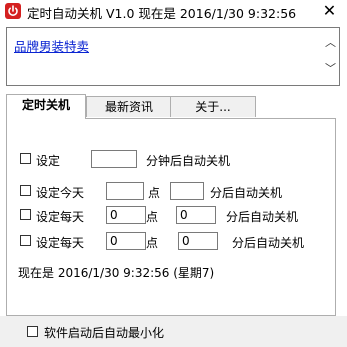 The width and height of the screenshot is (347, 347). What do you see at coordinates (25, 190) in the screenshot?
I see `checkbox-today` at bounding box center [25, 190].